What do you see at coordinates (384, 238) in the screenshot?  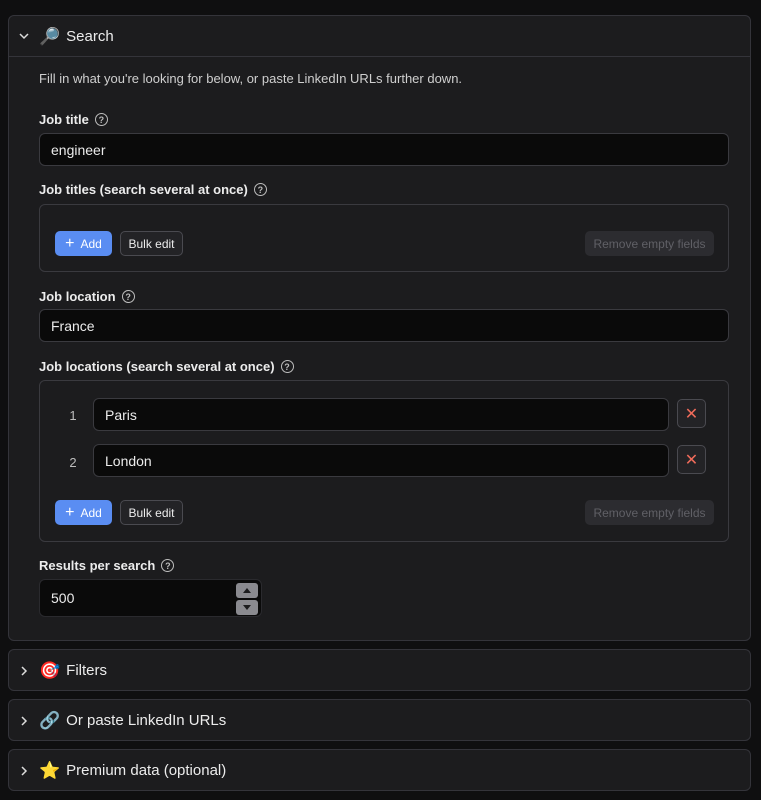 I see `job-titles-multi-box: + Add Bulk edit Remove empty fields` at bounding box center [384, 238].